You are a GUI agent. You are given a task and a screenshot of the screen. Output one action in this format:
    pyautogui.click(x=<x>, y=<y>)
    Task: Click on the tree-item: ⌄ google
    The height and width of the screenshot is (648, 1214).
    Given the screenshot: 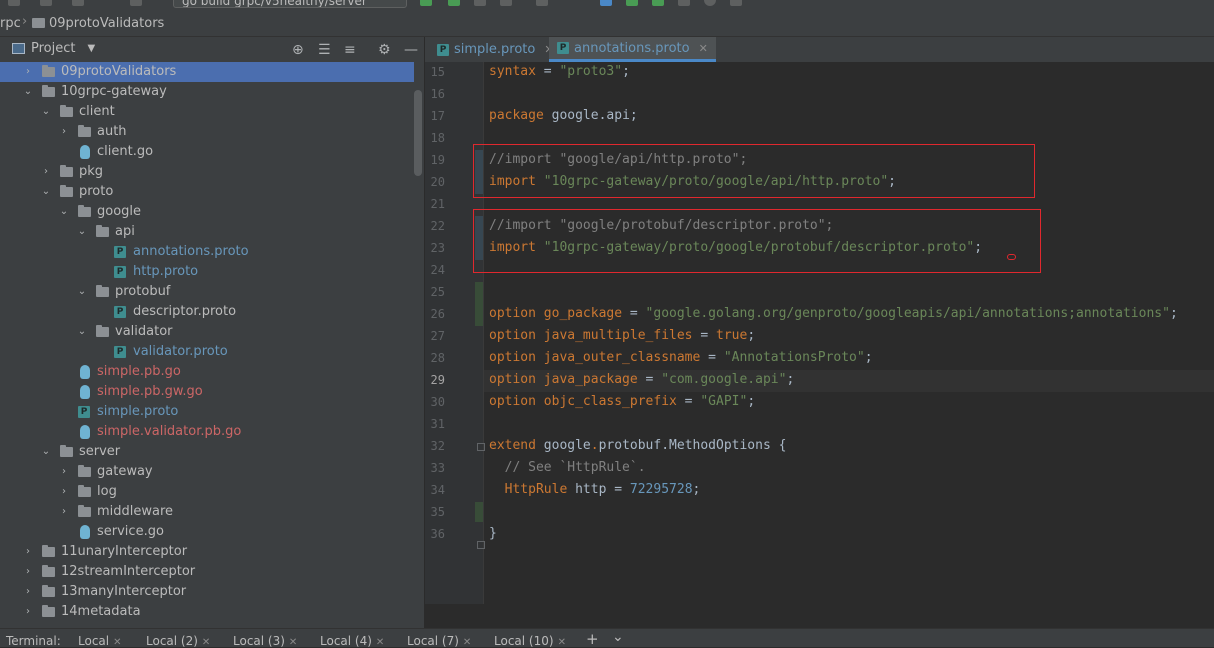 What is the action you would take?
    pyautogui.click(x=207, y=212)
    